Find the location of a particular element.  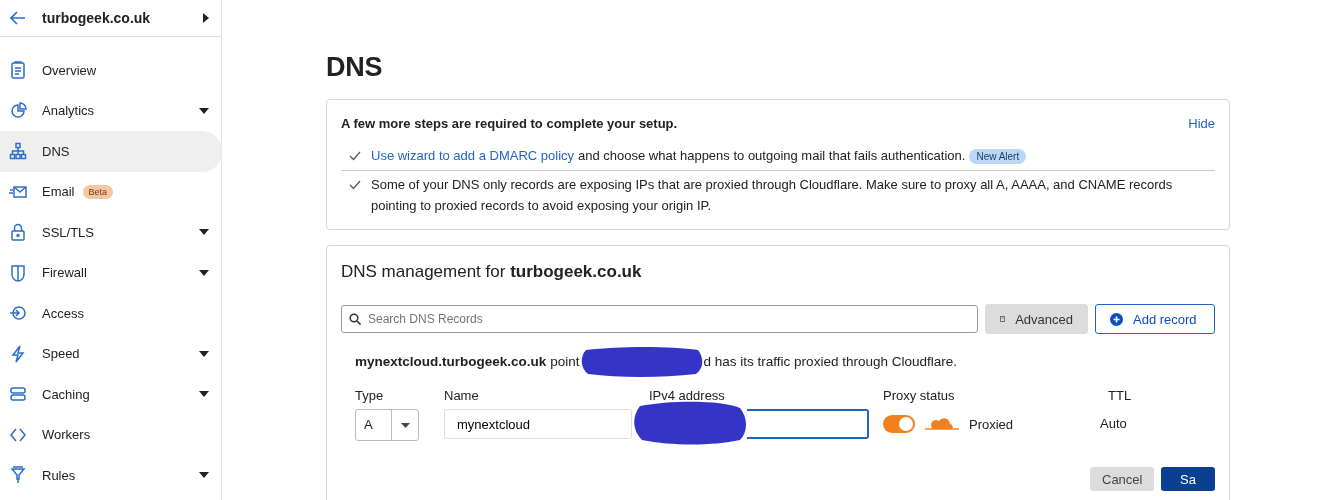

sidebar-item: Access is located at coordinates (110, 313).